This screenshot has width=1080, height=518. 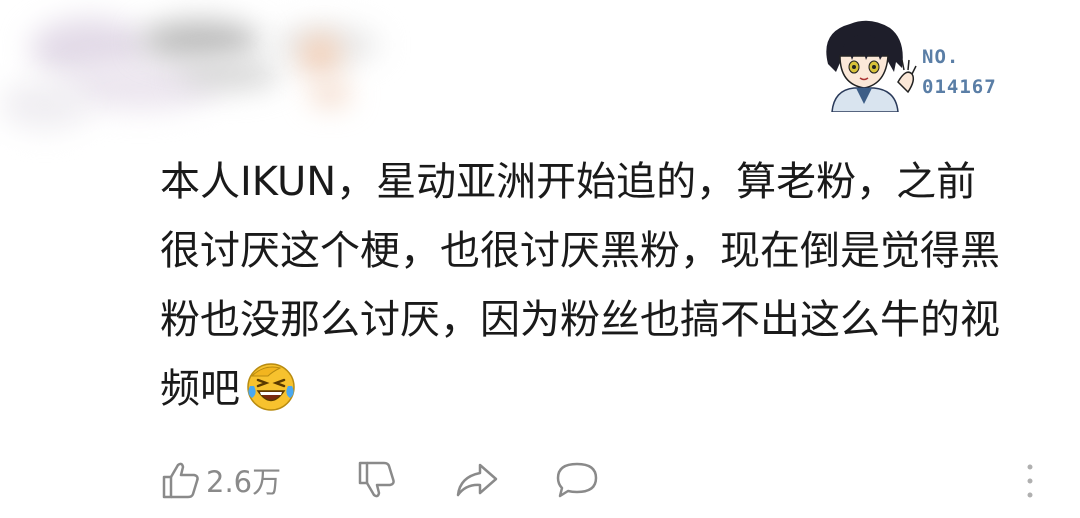 I want to click on comment-line: 粉也没那么讨厌，因为粉丝也搞不出这么牛的视, so click(x=580, y=320).